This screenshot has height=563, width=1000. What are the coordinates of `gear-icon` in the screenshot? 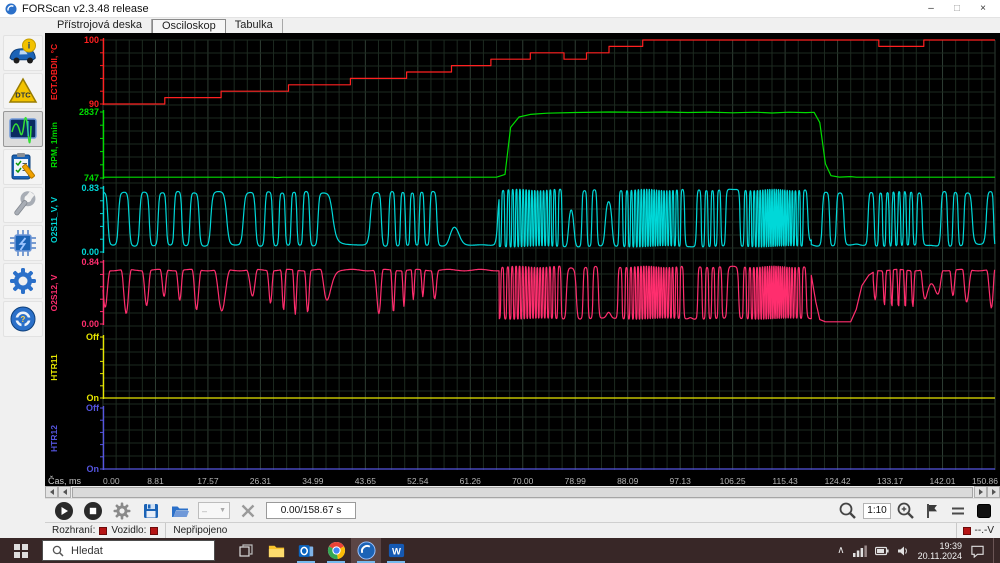 It's located at (22, 281).